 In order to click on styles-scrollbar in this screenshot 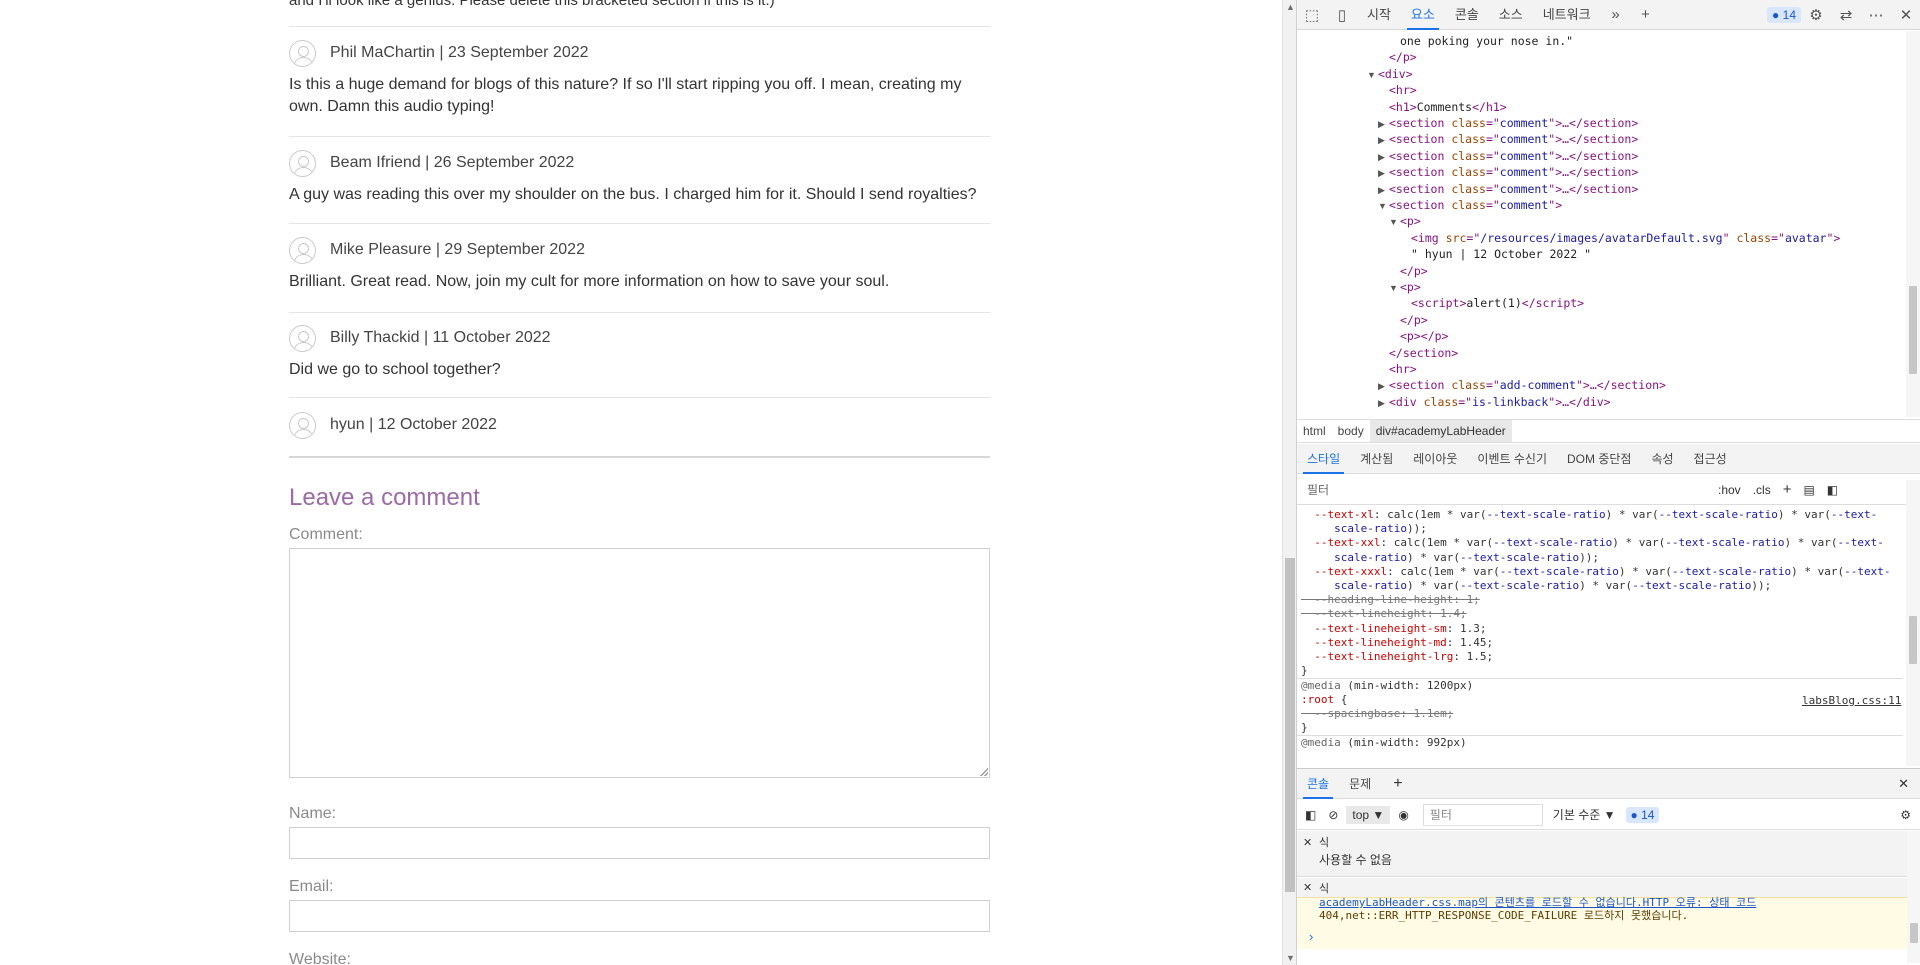, I will do `click(1913, 623)`.